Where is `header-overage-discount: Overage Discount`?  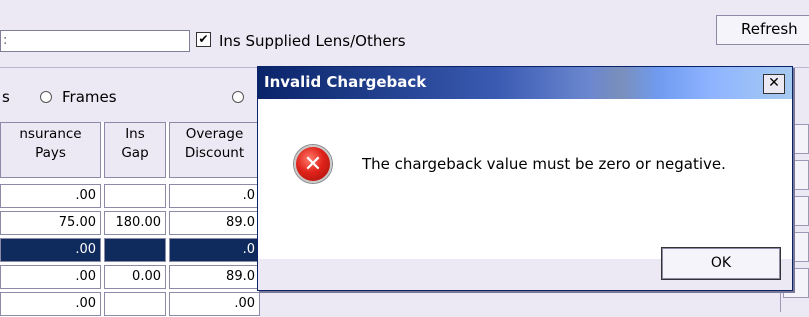 header-overage-discount: Overage Discount is located at coordinates (214, 150).